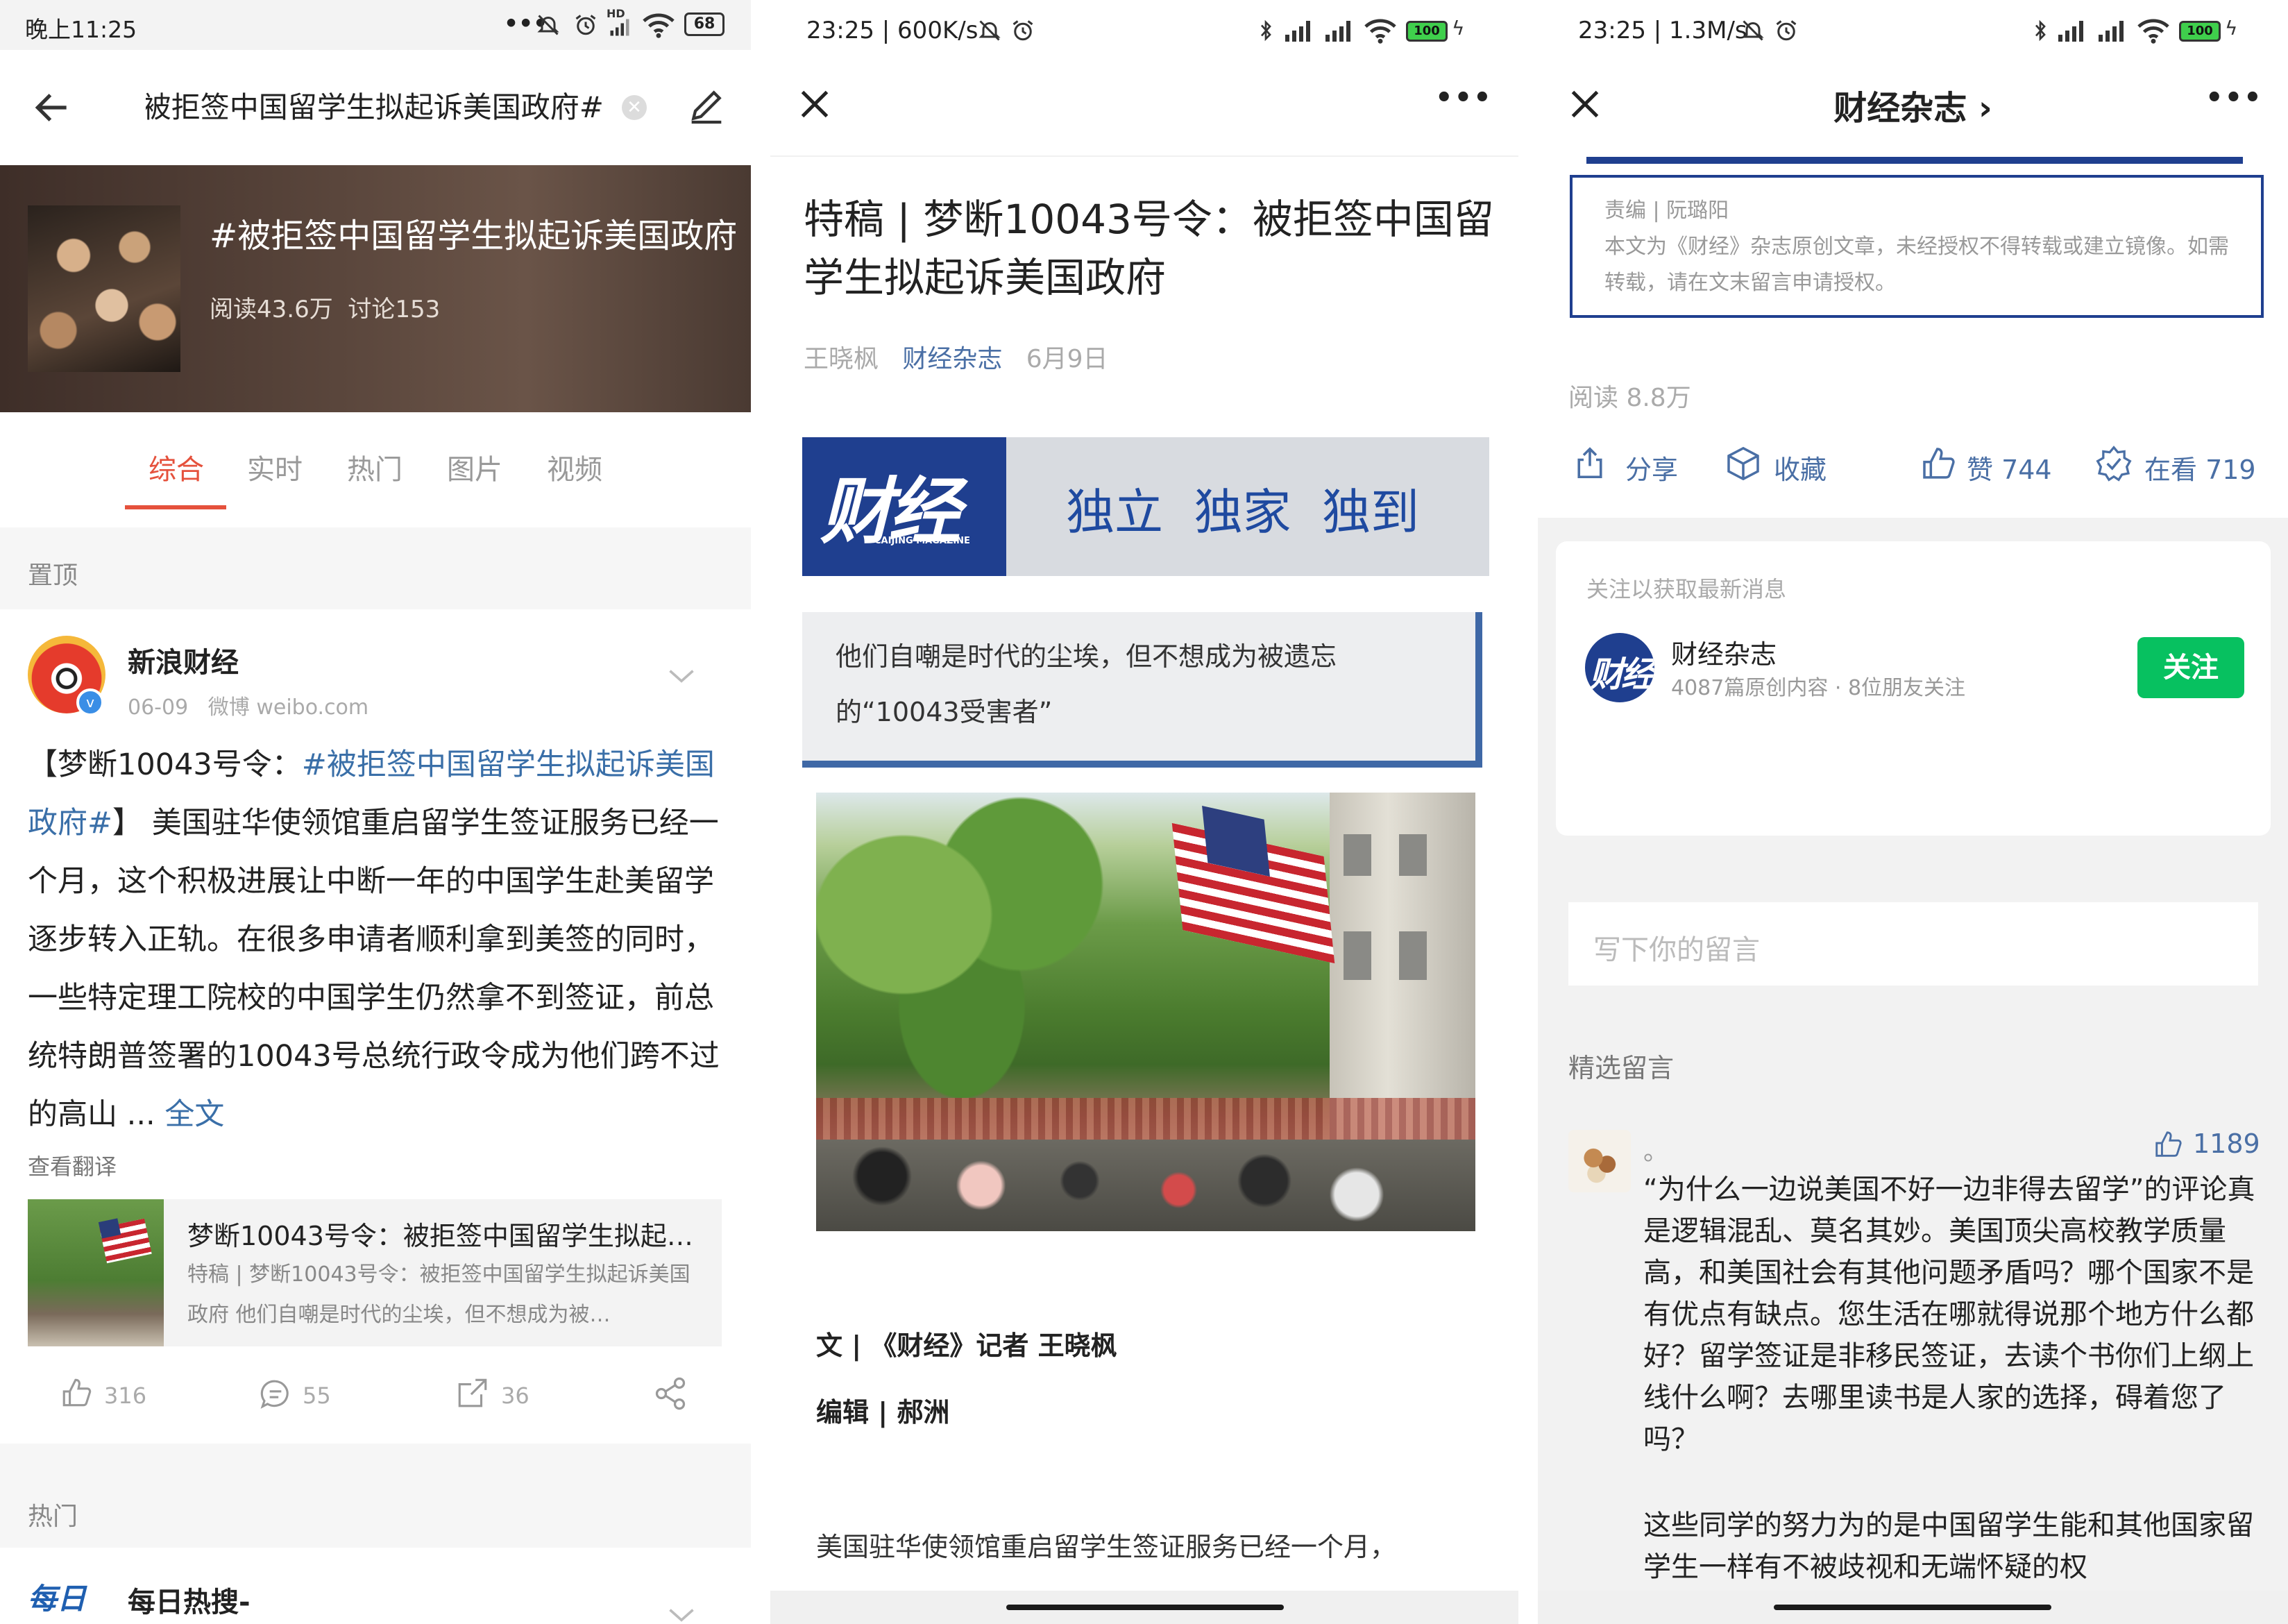  I want to click on post-meta: 06-09 微博 weibo.com, so click(248, 705).